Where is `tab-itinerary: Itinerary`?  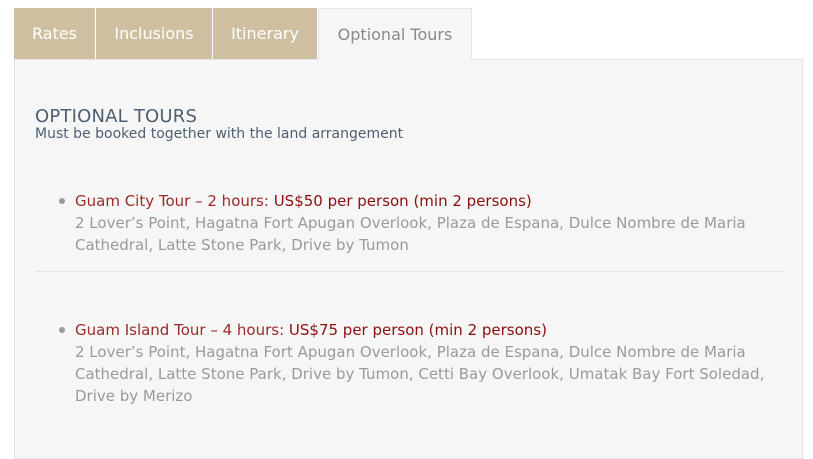
tab-itinerary: Itinerary is located at coordinates (265, 33).